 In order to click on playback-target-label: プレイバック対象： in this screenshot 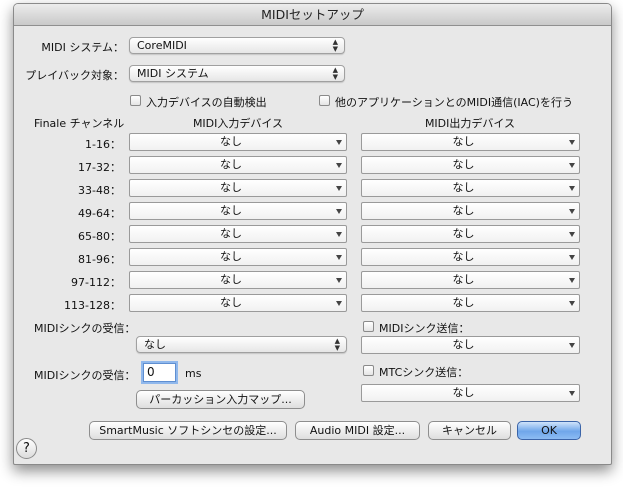, I will do `click(74, 75)`.